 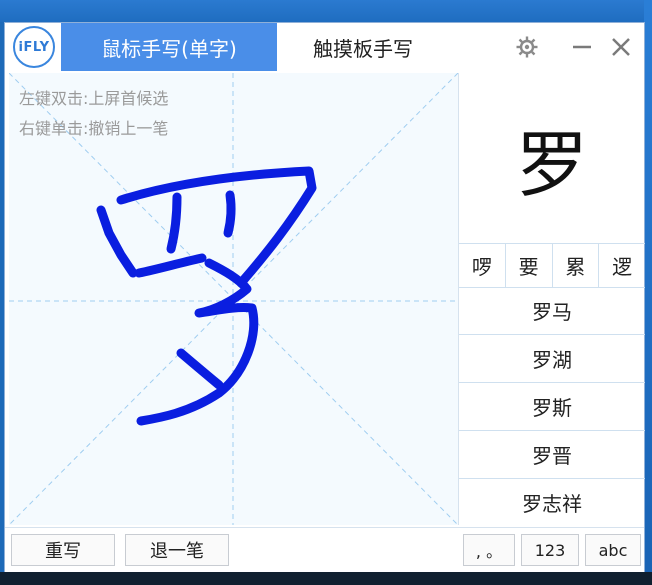 I want to click on tab-touchpad-handwriting: 触摸板手写, so click(x=363, y=47).